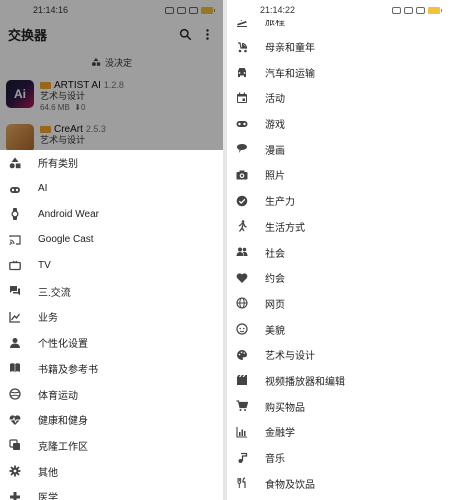  I want to click on gear-icon, so click(15, 471).